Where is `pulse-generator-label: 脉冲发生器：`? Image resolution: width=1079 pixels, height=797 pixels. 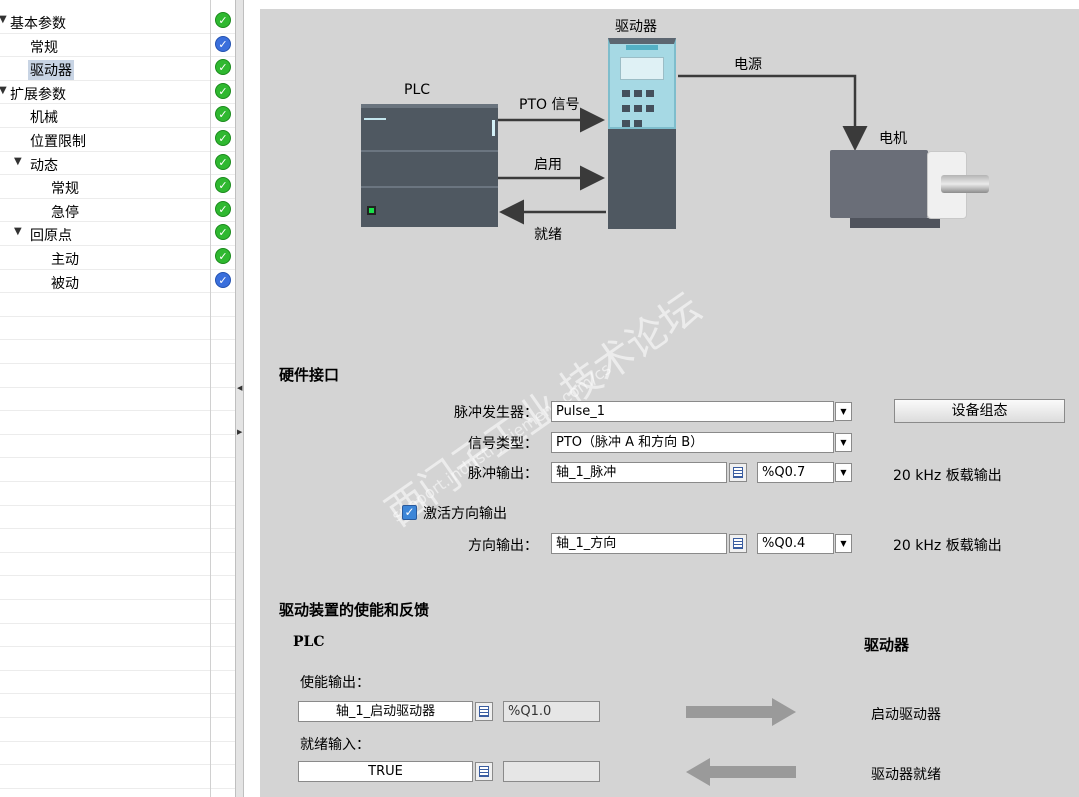
pulse-generator-label: 脉冲发生器： is located at coordinates (496, 413).